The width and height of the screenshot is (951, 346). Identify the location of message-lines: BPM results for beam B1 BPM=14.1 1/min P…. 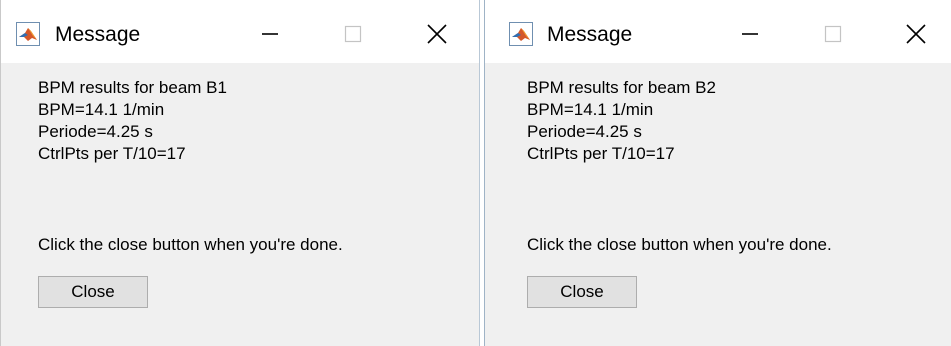
(132, 121).